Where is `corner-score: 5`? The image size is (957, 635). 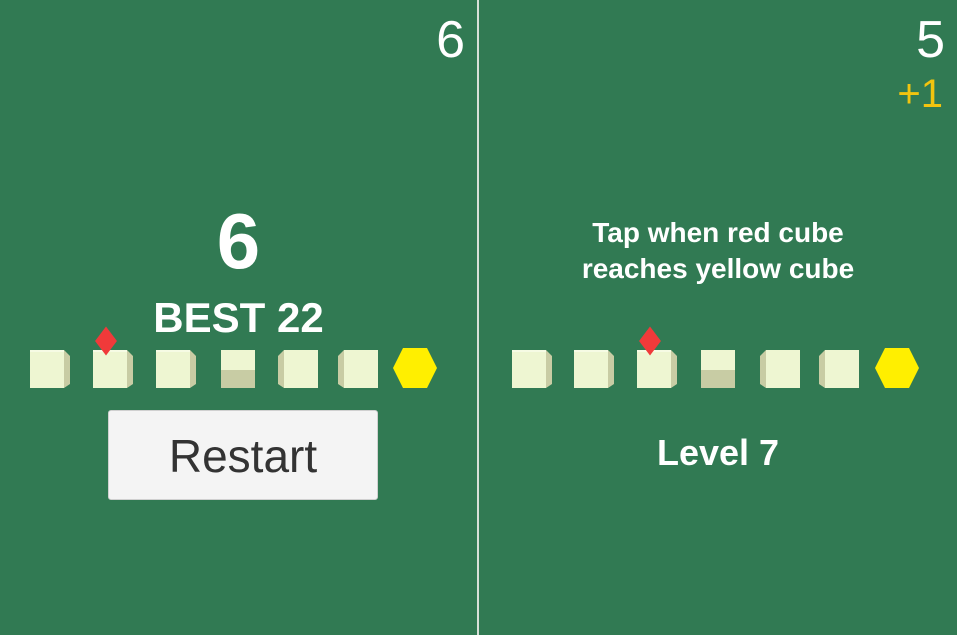 corner-score: 5 is located at coordinates (930, 40).